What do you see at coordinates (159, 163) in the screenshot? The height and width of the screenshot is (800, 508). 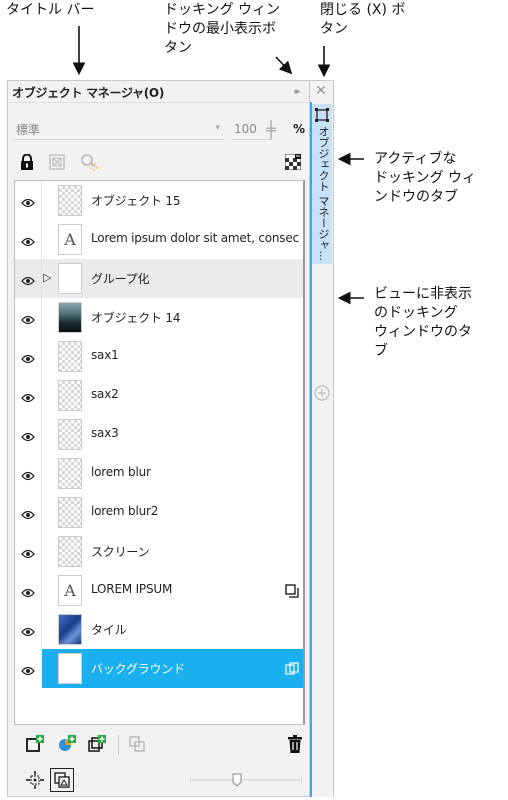 I see `object-tools-row` at bounding box center [159, 163].